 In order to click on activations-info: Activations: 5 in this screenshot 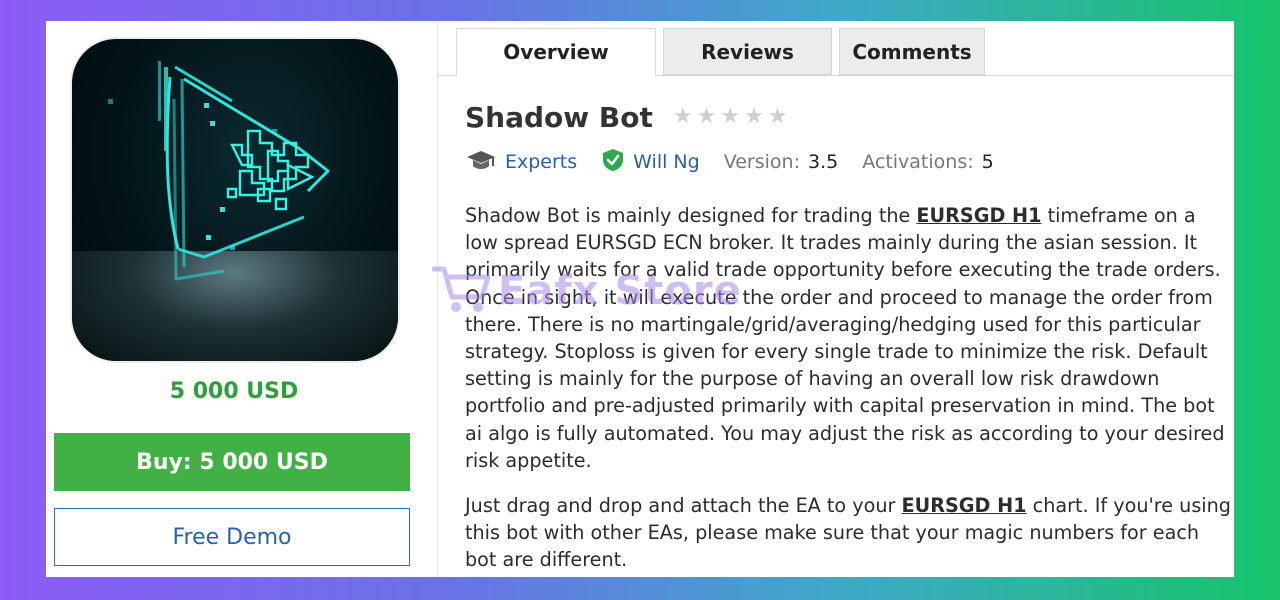, I will do `click(928, 162)`.